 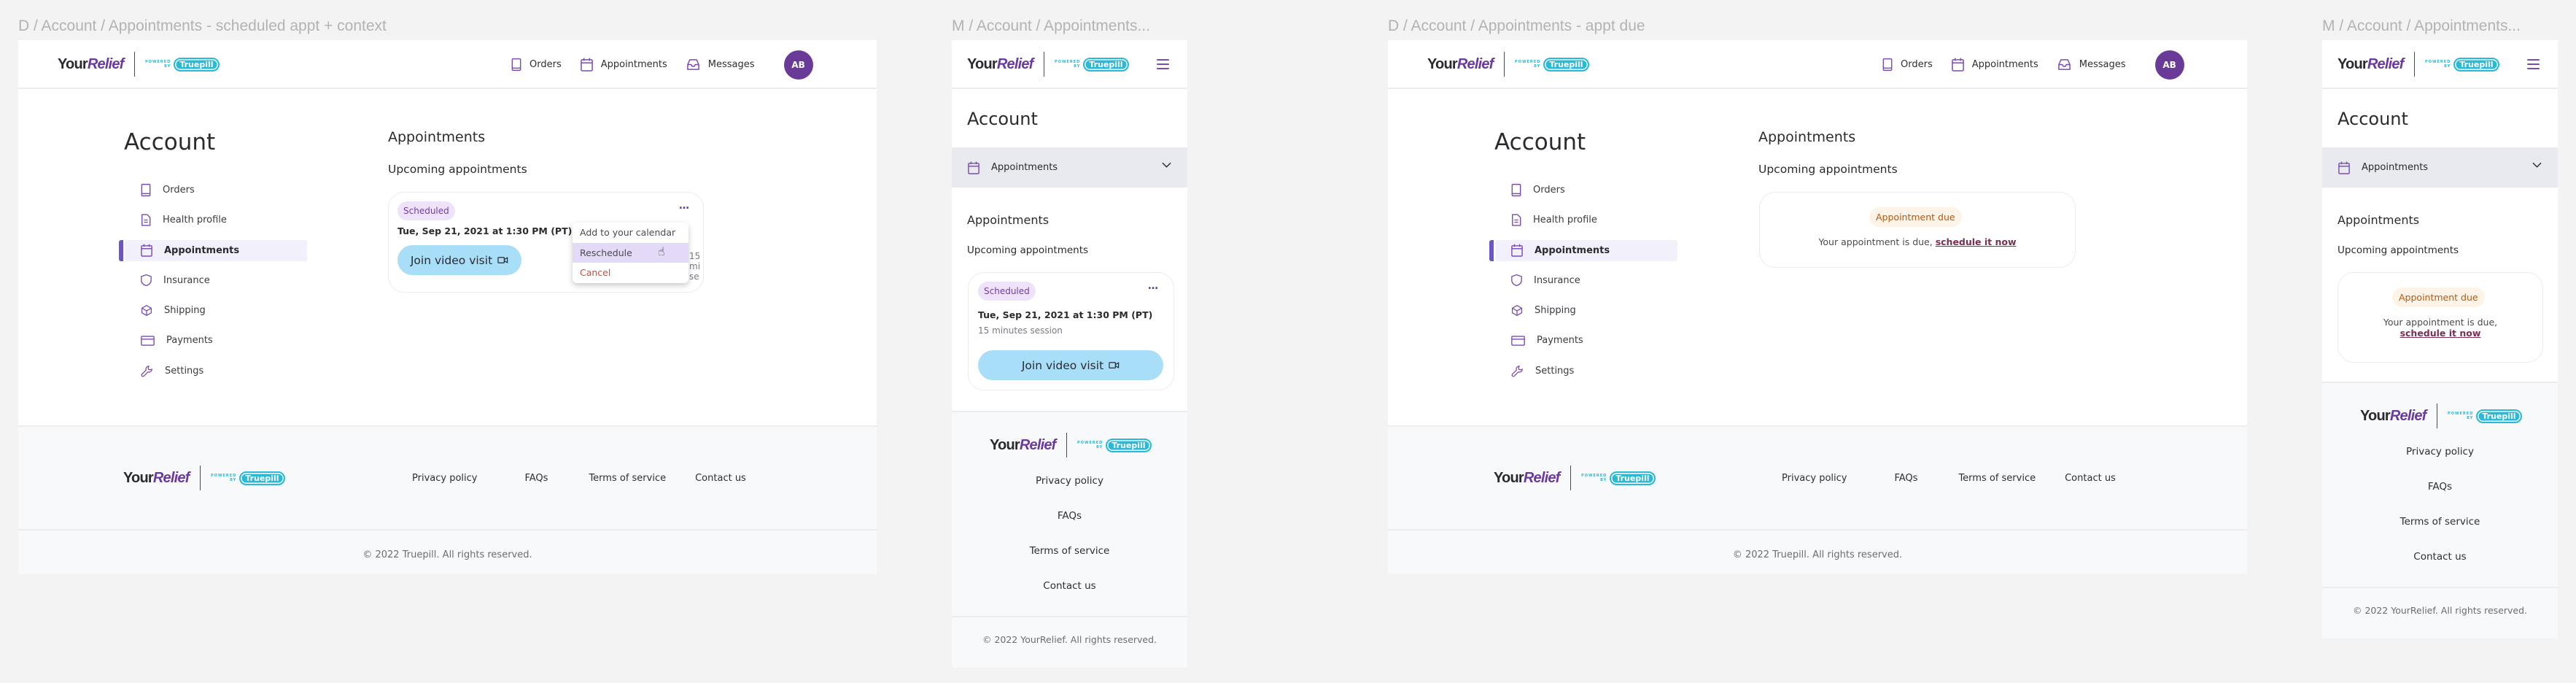 I want to click on sidebar-item-label: Settings, so click(x=1555, y=371).